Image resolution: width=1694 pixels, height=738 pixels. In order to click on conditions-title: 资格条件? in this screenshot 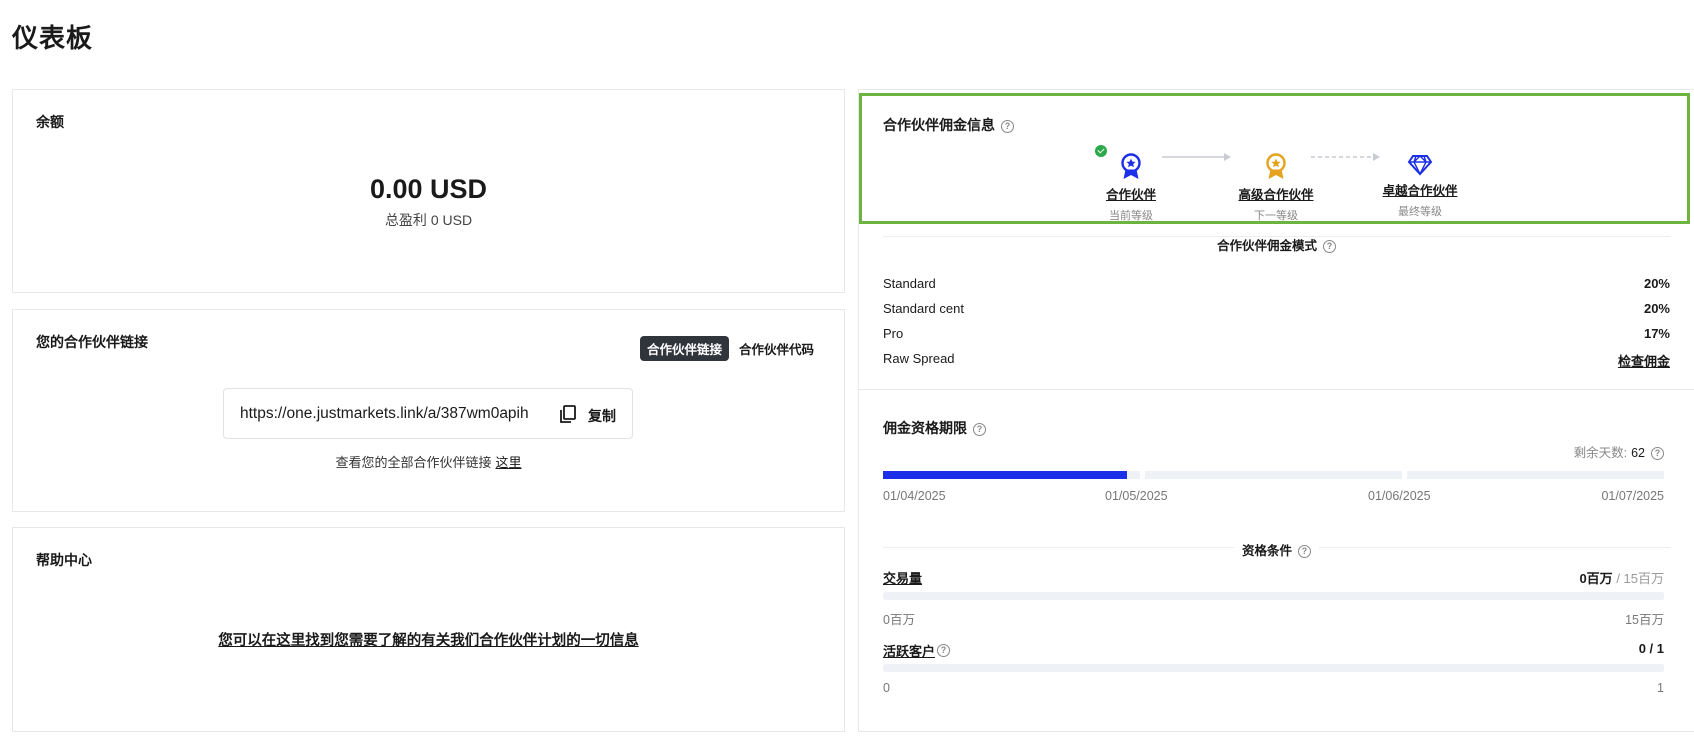, I will do `click(1276, 549)`.